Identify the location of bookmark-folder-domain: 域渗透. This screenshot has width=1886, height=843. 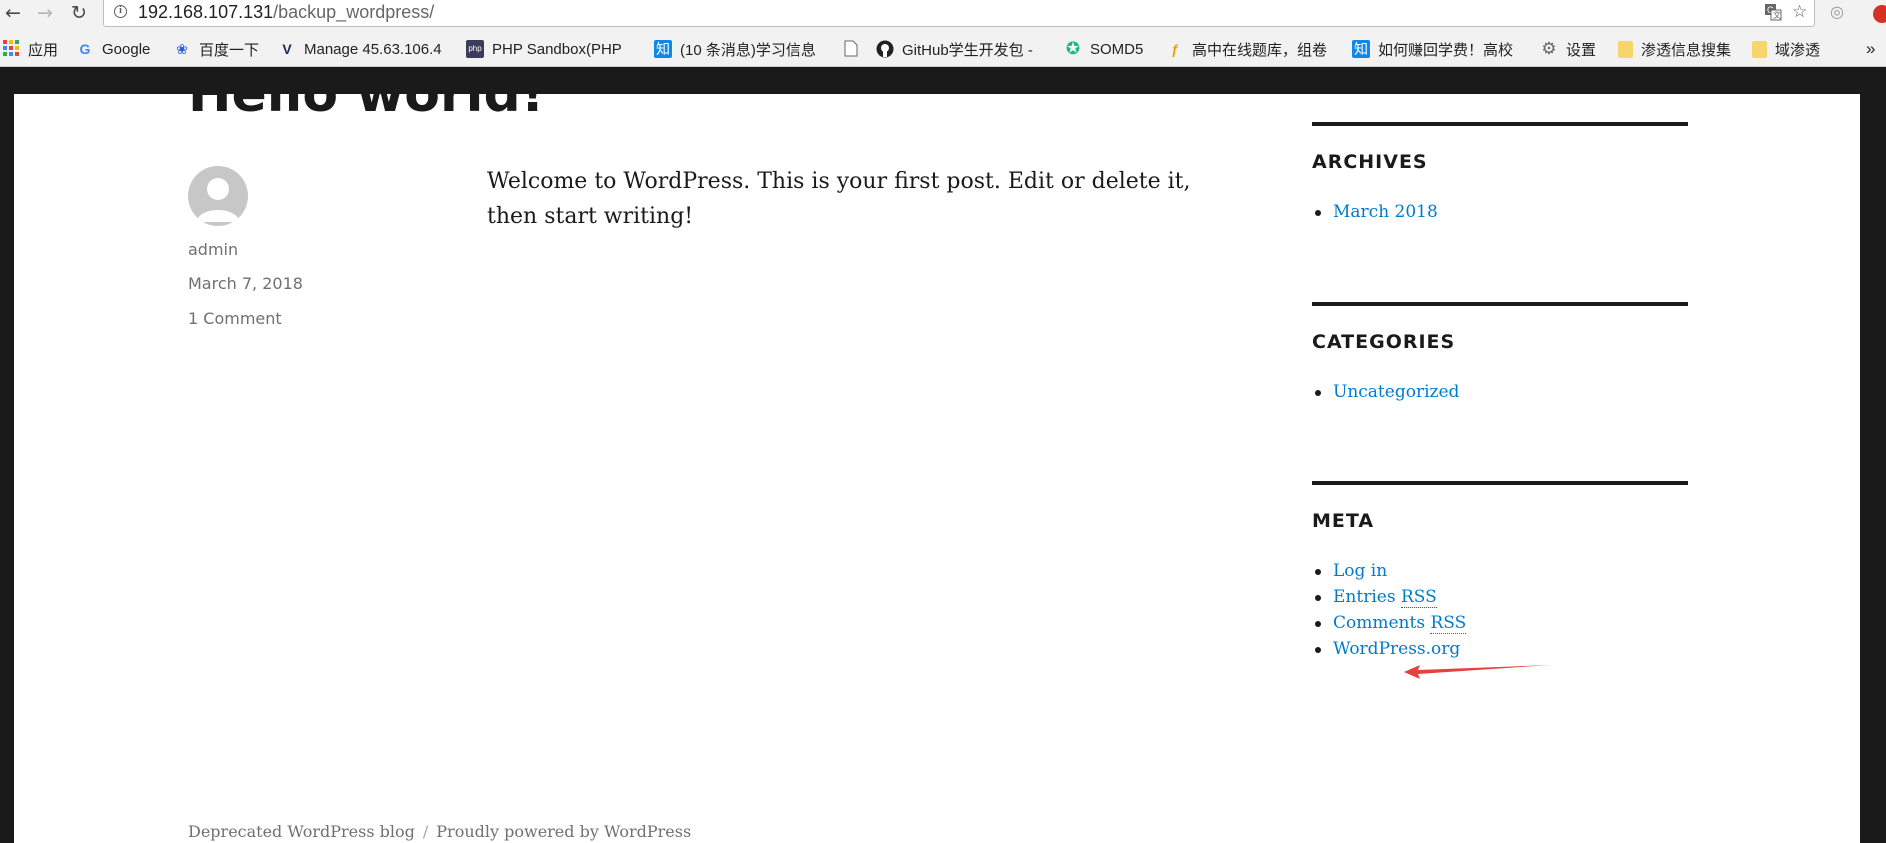
(1786, 49).